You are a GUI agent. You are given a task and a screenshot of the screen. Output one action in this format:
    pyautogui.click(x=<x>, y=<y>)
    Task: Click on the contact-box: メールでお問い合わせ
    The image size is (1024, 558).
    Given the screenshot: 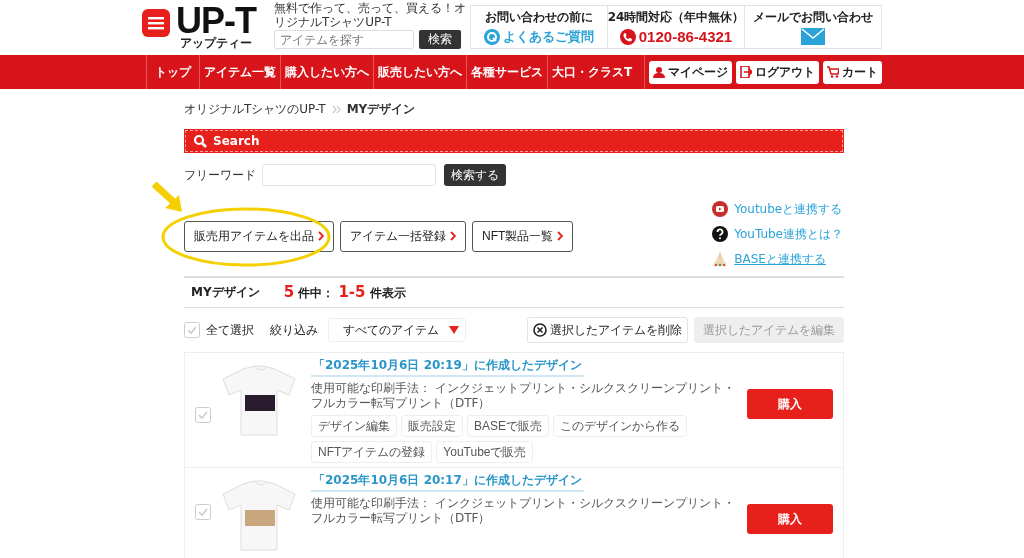 What is the action you would take?
    pyautogui.click(x=812, y=27)
    